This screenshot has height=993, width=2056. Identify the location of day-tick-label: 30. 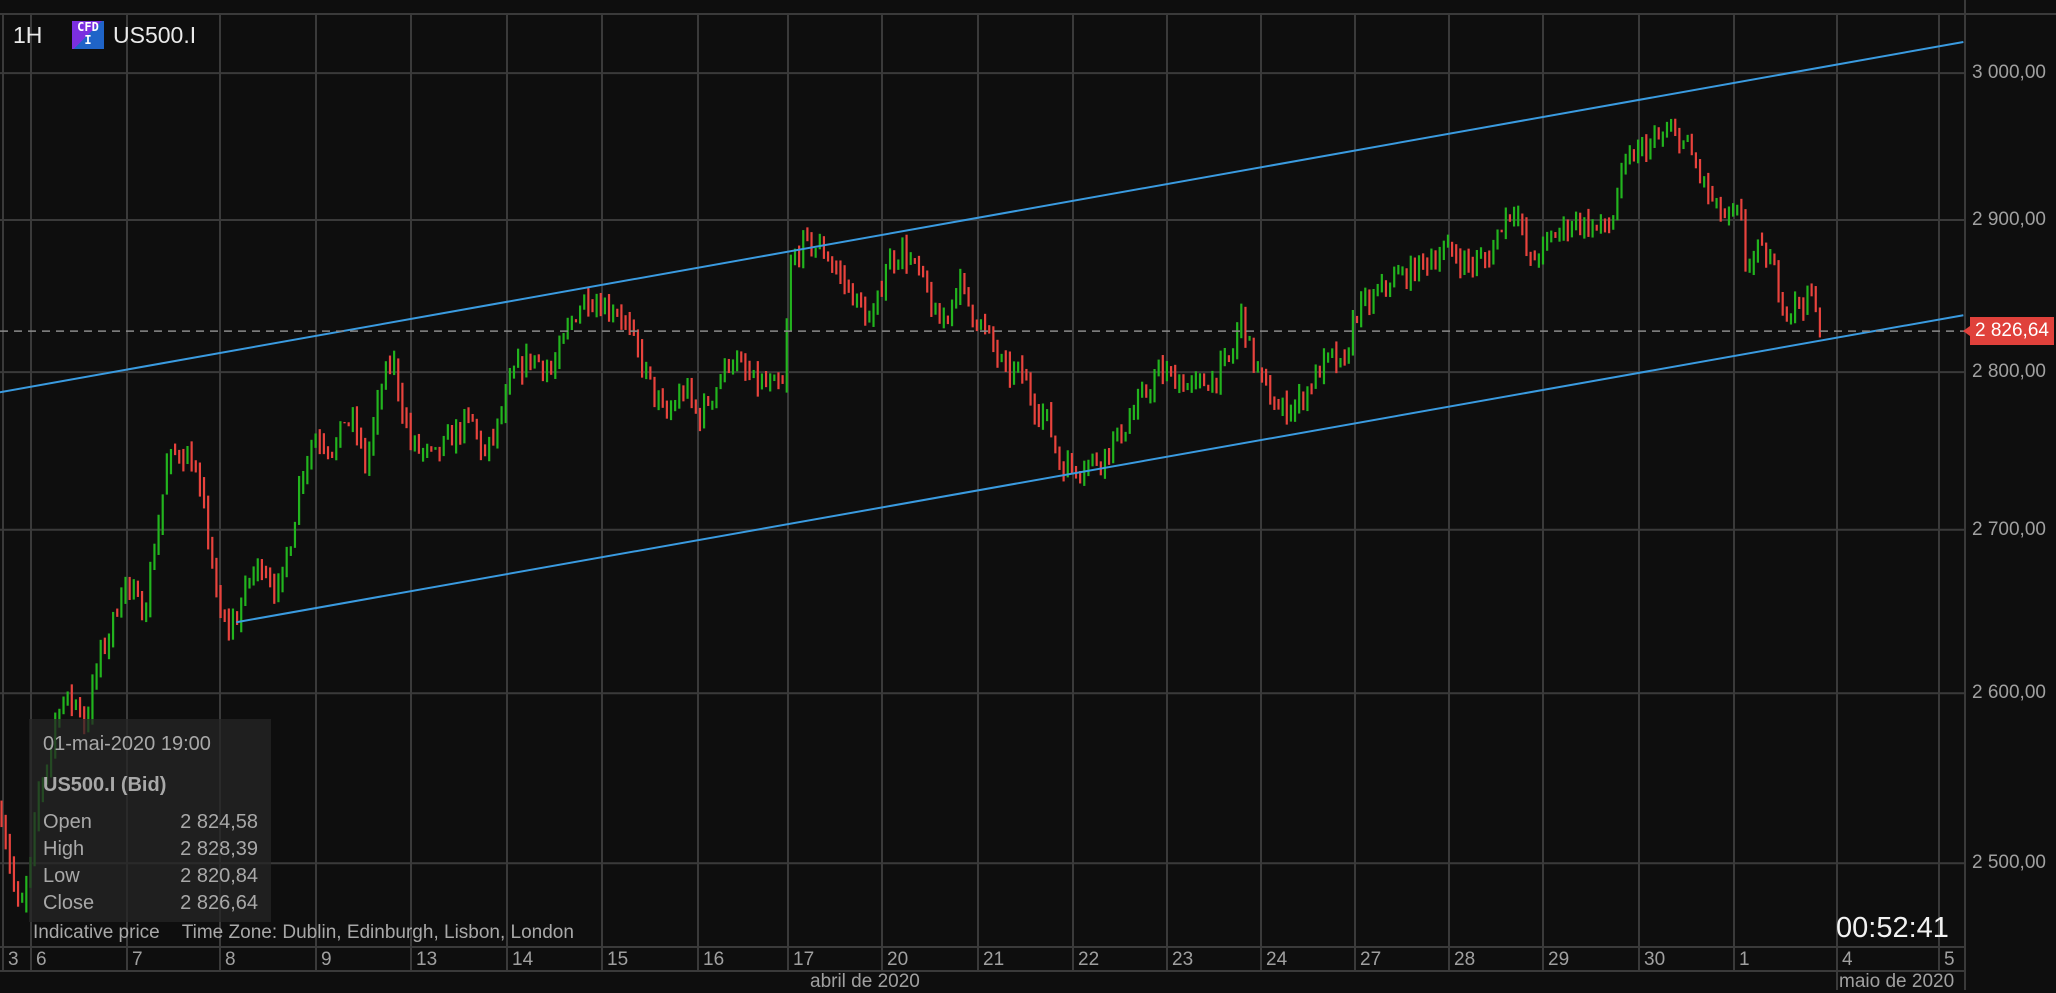
(1655, 959).